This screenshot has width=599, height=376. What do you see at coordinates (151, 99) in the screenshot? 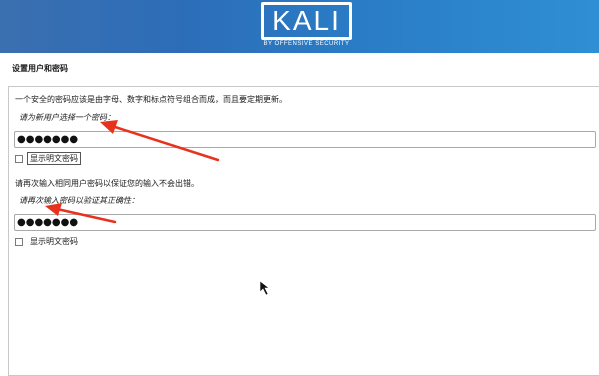
I see `password-description: 一个安全的密码应该是由字母、数字和标点符号组合而成，而且要定期更新。` at bounding box center [151, 99].